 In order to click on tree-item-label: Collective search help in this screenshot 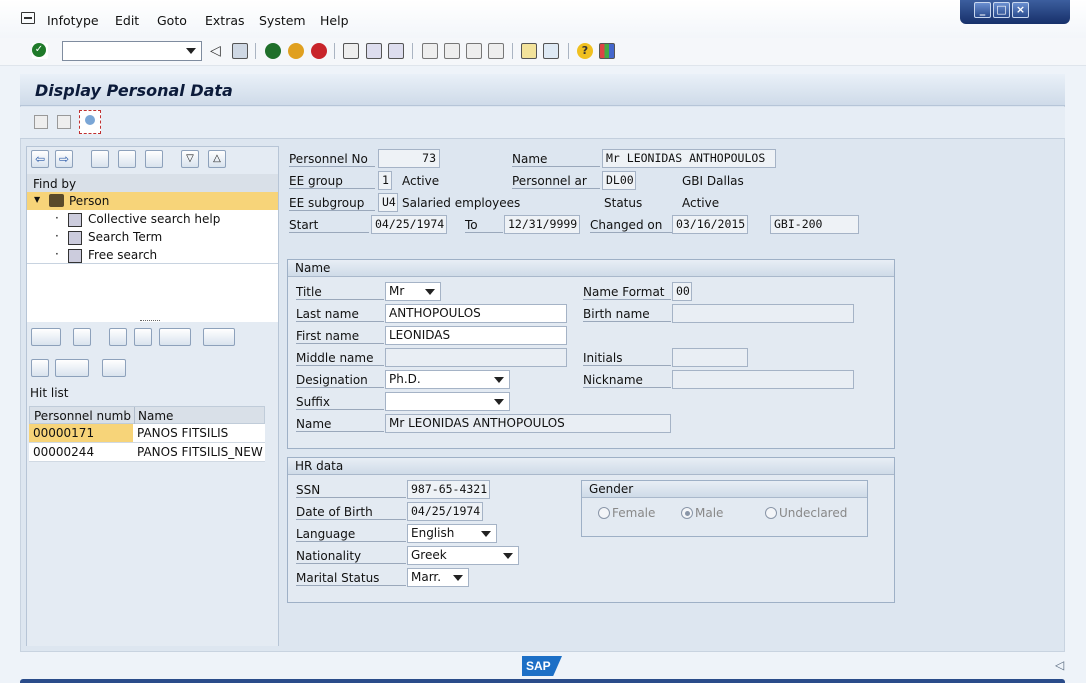, I will do `click(154, 219)`.